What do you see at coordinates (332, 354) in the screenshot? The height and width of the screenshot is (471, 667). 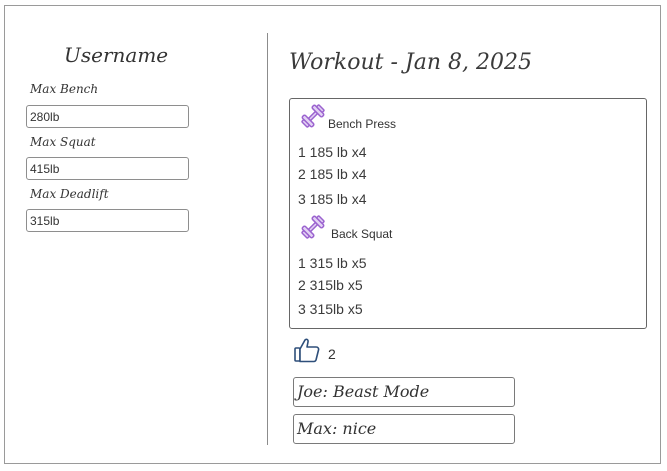 I see `like-count: 2` at bounding box center [332, 354].